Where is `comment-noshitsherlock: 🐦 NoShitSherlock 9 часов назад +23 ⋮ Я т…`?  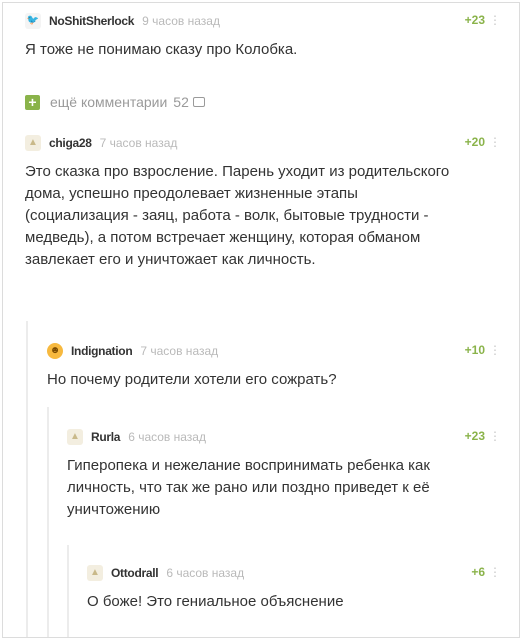
comment-noshitsherlock: 🐦 NoShitSherlock 9 часов назад +23 ⋮ Я т… is located at coordinates (263, 36).